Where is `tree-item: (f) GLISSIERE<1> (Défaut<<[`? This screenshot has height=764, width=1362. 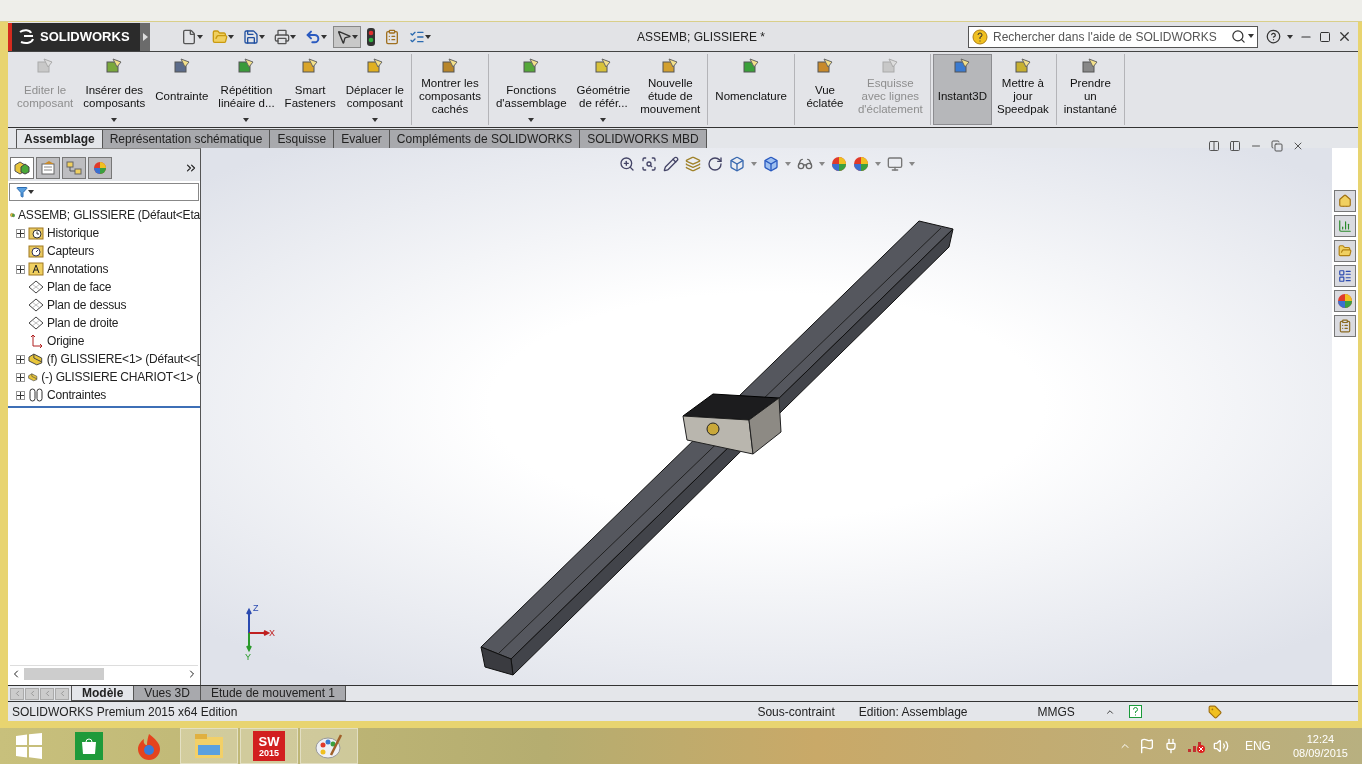
tree-item: (f) GLISSIERE<1> (Défaut<<[ is located at coordinates (123, 359).